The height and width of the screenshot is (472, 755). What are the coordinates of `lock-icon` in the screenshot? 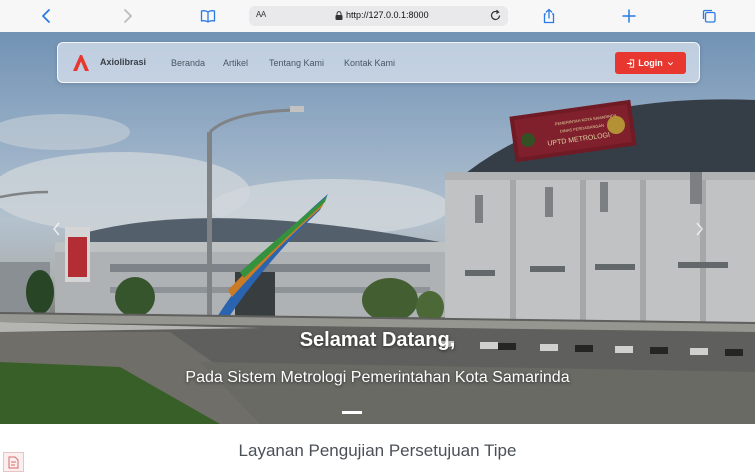 It's located at (339, 15).